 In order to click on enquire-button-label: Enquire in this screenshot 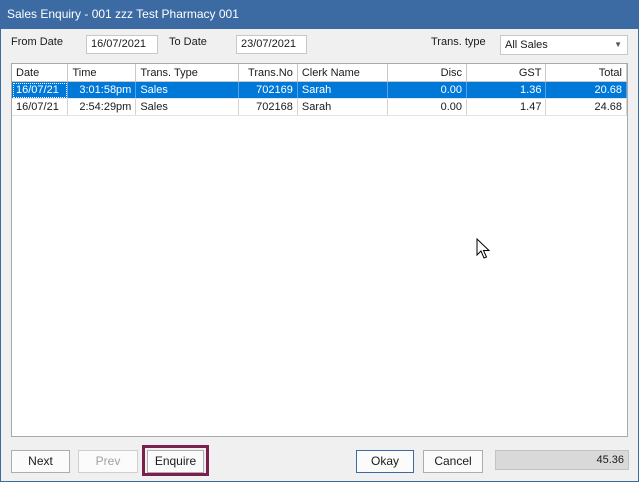, I will do `click(175, 461)`.